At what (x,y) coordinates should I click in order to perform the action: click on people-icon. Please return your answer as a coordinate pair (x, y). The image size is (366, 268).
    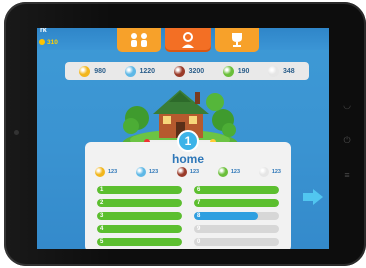
    Looking at the image, I should click on (139, 40).